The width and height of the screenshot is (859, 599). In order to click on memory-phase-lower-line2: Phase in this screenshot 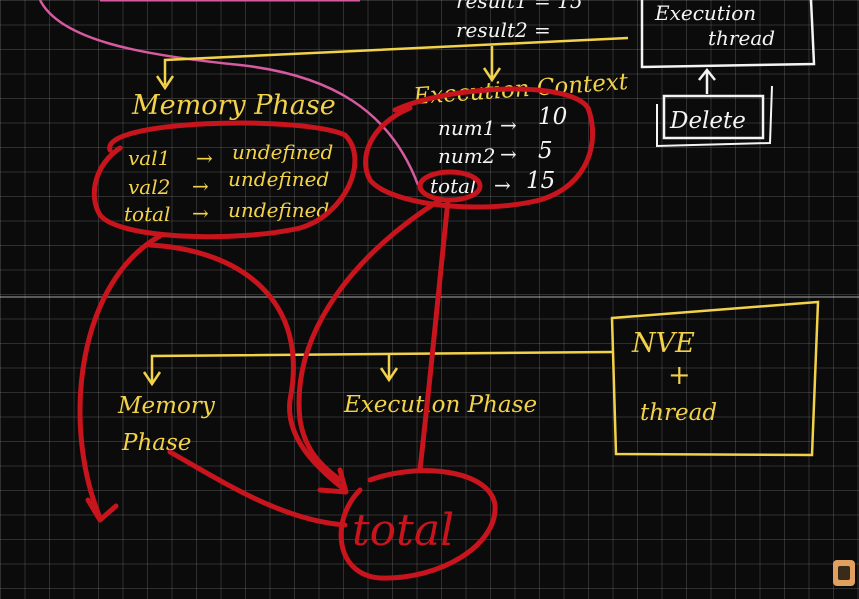, I will do `click(156, 443)`.